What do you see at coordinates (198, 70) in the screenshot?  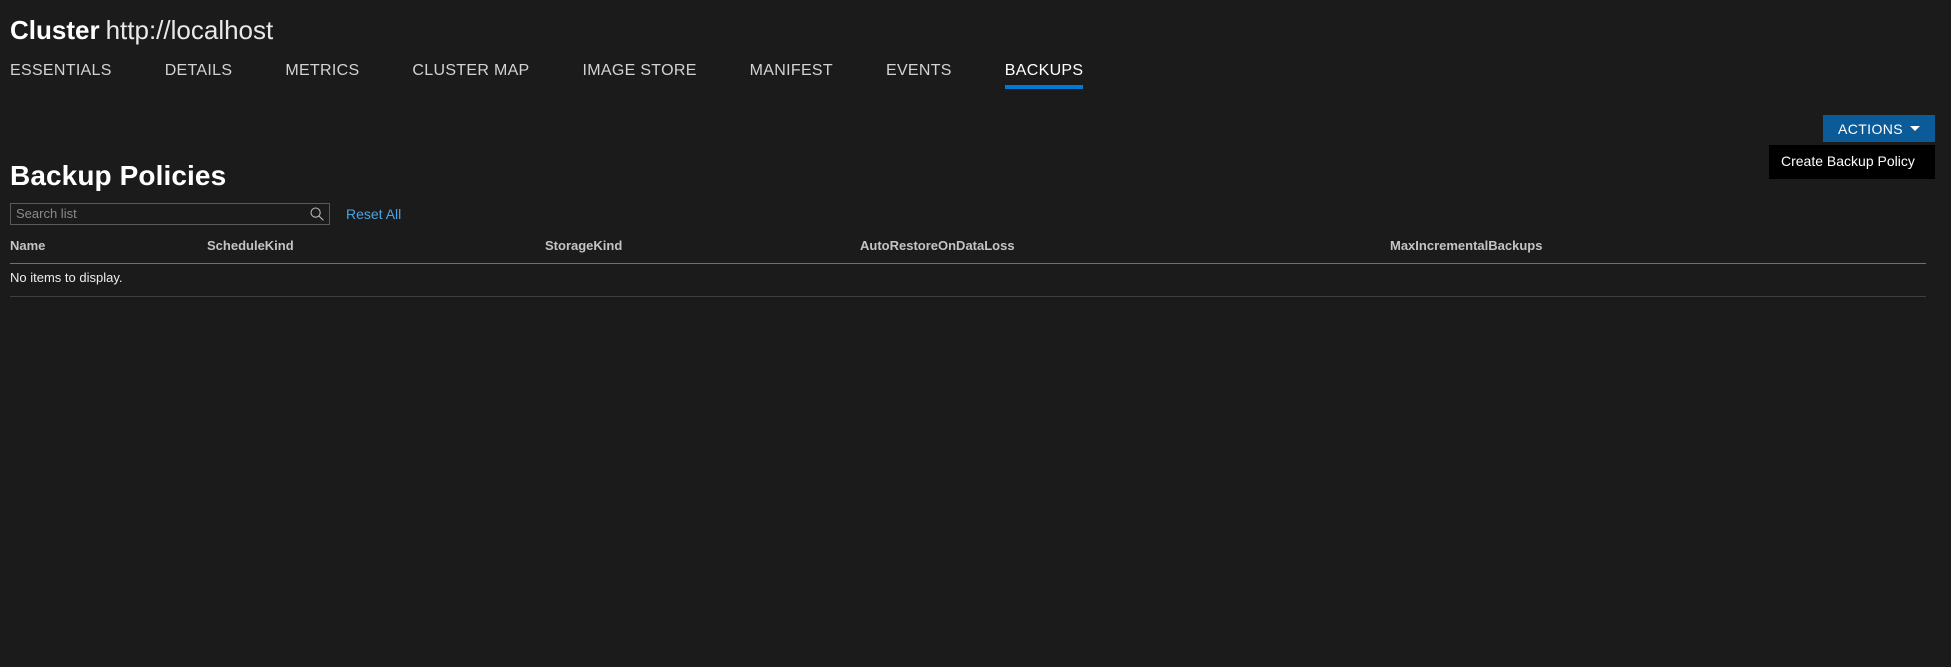 I see `tab-label: DETAILS` at bounding box center [198, 70].